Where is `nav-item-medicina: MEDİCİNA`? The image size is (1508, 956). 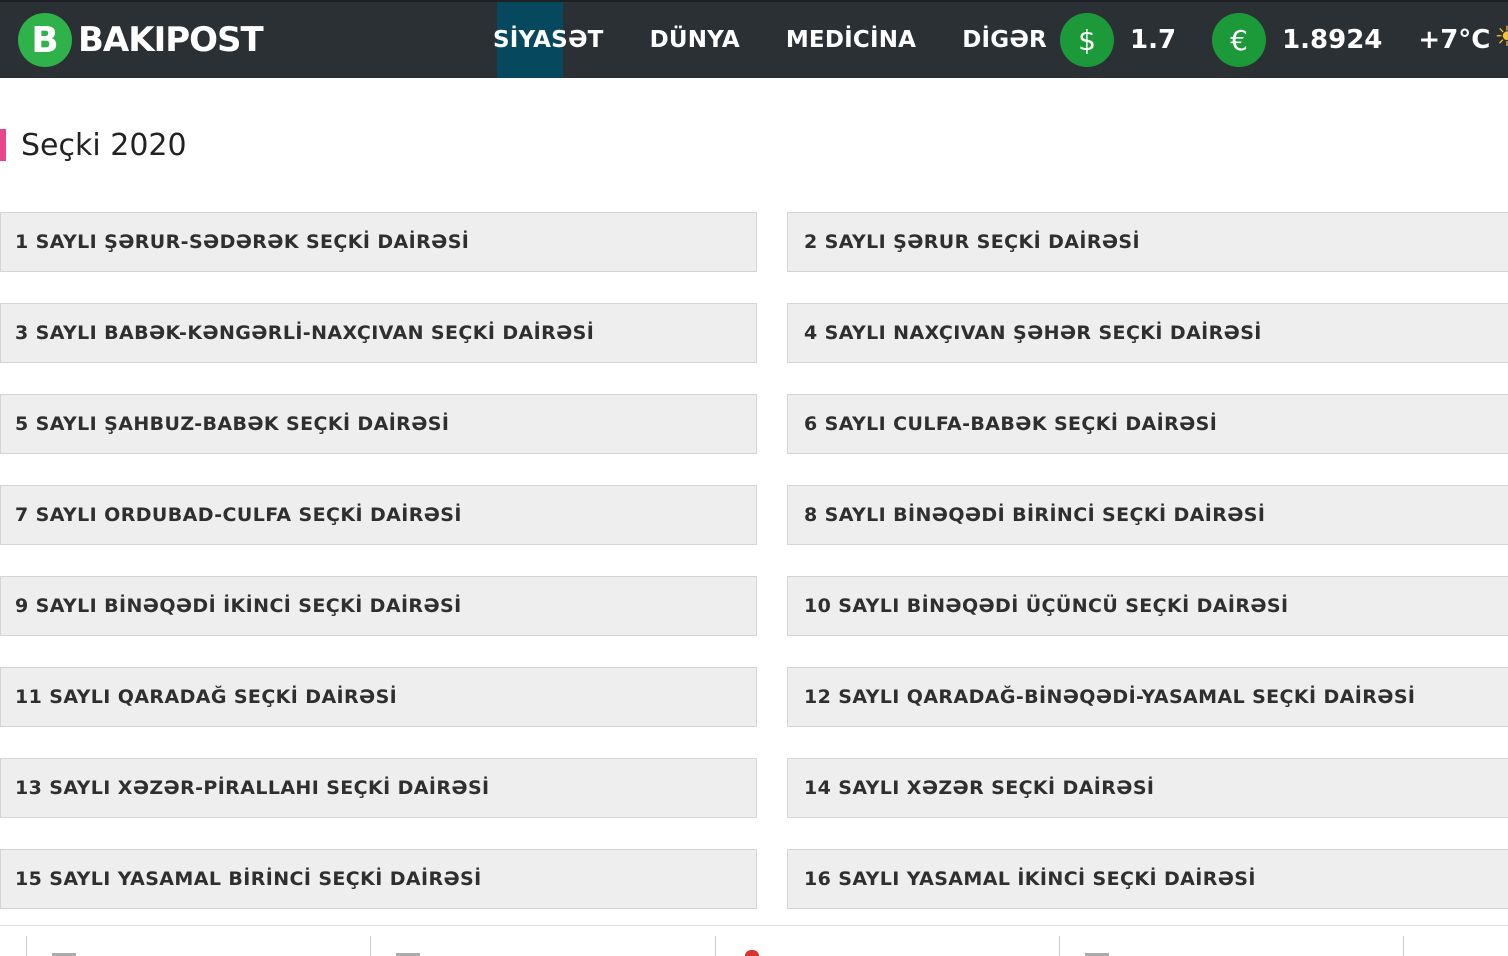
nav-item-medicina: MEDİCİNA is located at coordinates (851, 40).